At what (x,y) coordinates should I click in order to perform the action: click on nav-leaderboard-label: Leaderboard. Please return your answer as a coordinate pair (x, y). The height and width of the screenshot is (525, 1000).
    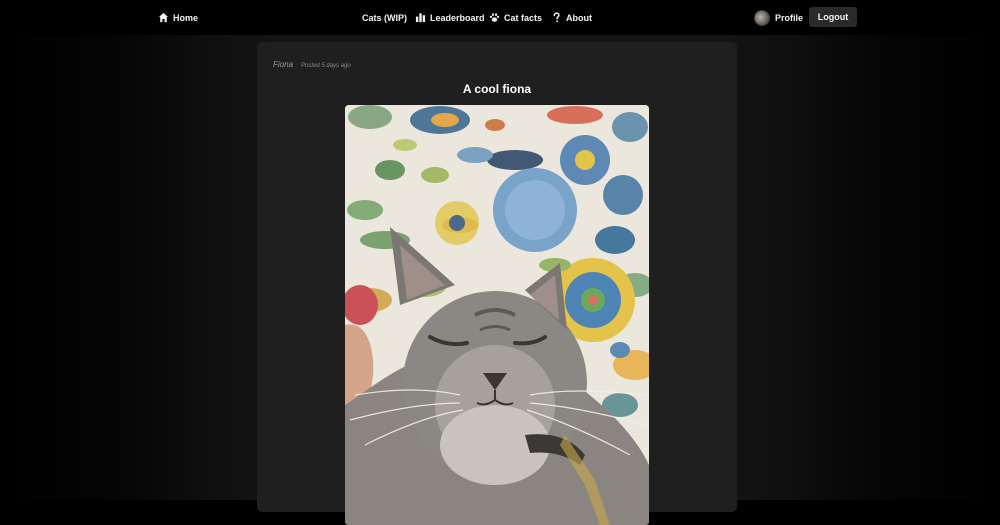
    Looking at the image, I should click on (457, 17).